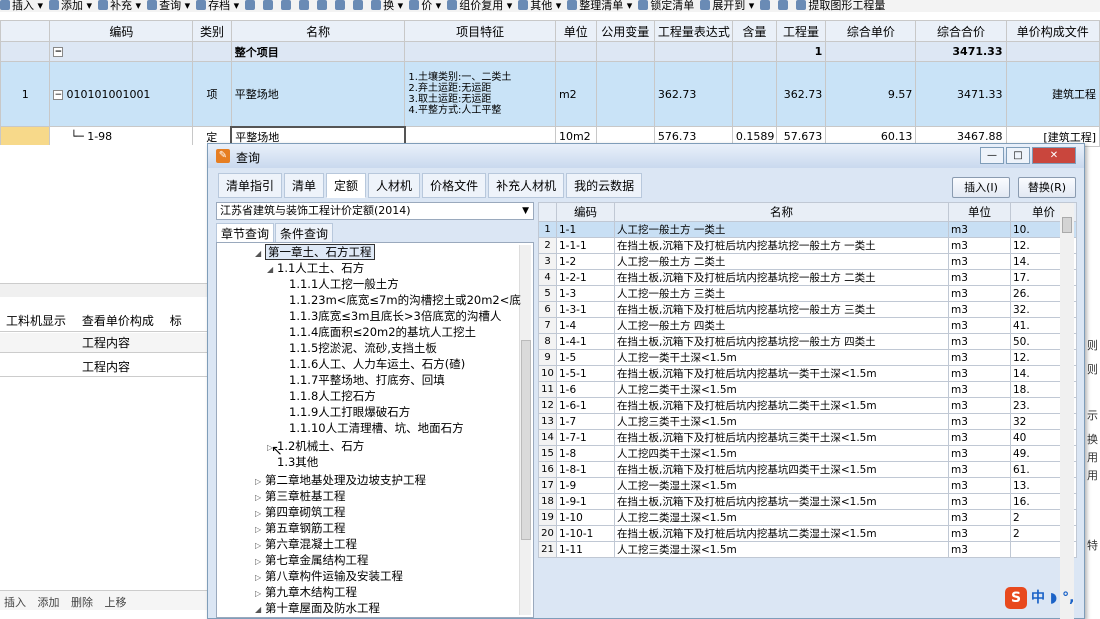  What do you see at coordinates (807, 389) in the screenshot?
I see `table-row: 11 1-6 人工挖二类干土深<1.5m m3 18.` at bounding box center [807, 389].